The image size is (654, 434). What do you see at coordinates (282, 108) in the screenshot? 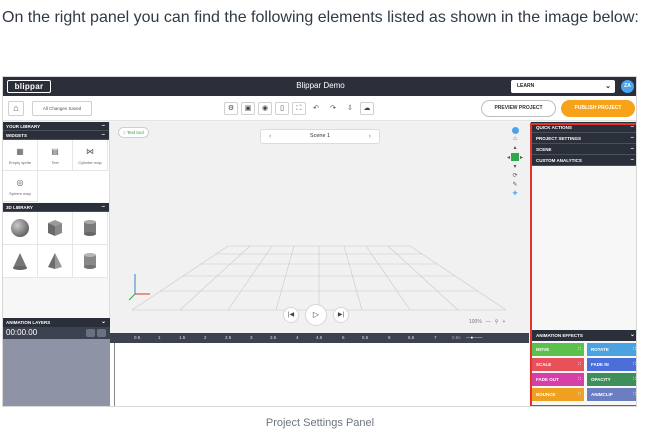
I see `phone-icon: ▯` at bounding box center [282, 108].